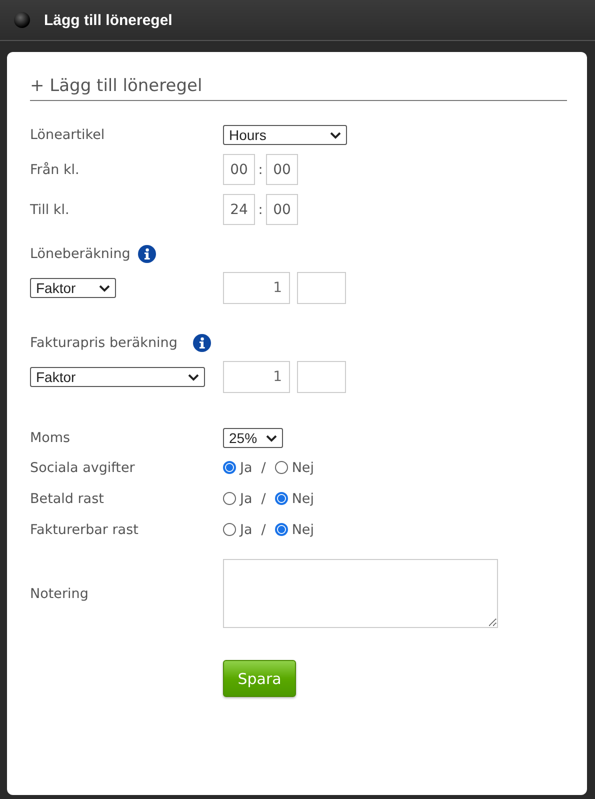 This screenshot has width=595, height=799. What do you see at coordinates (85, 530) in the screenshot?
I see `field-label: Fakturerbar rast` at bounding box center [85, 530].